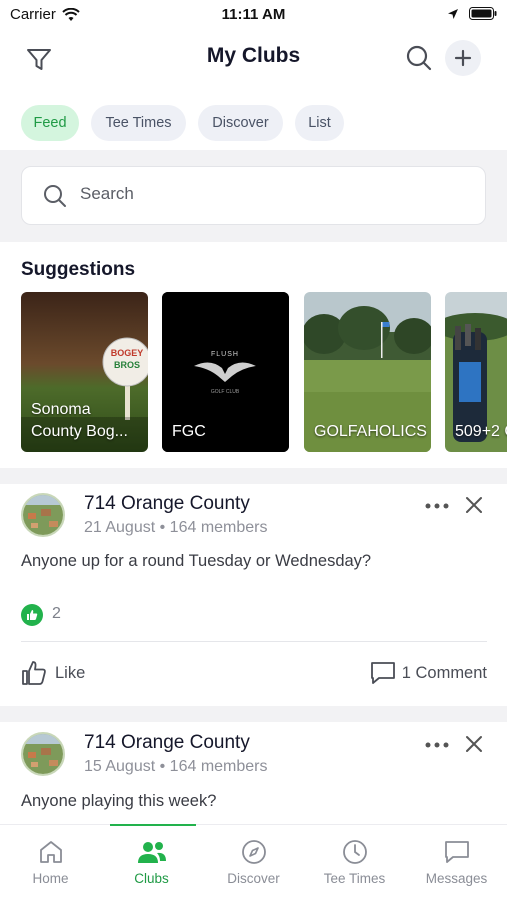 The image size is (507, 900). What do you see at coordinates (138, 123) in the screenshot?
I see `chip-tee-times: Tee Times` at bounding box center [138, 123].